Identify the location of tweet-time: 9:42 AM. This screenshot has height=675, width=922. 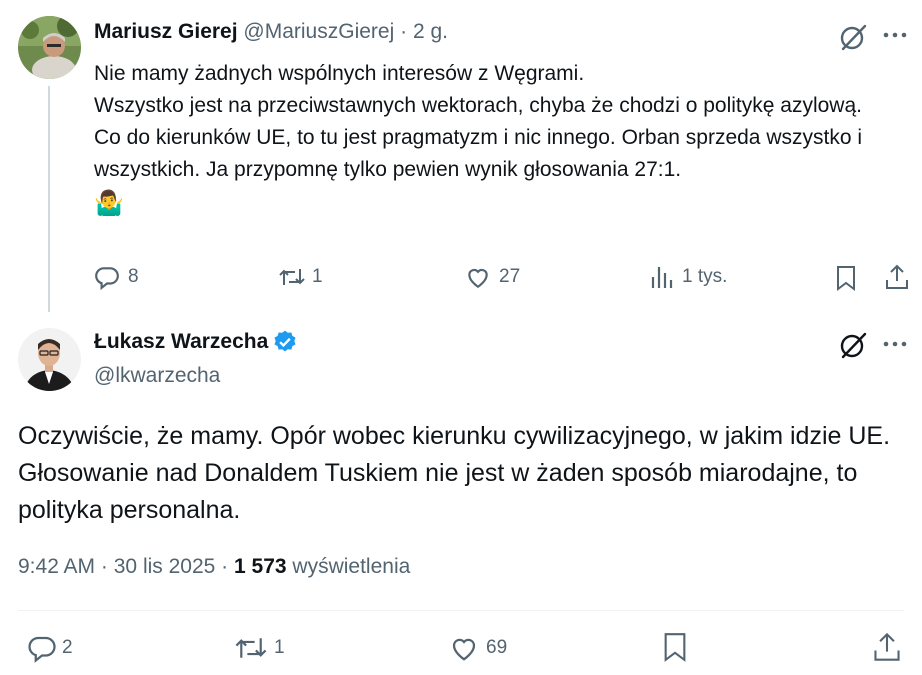
(56, 566).